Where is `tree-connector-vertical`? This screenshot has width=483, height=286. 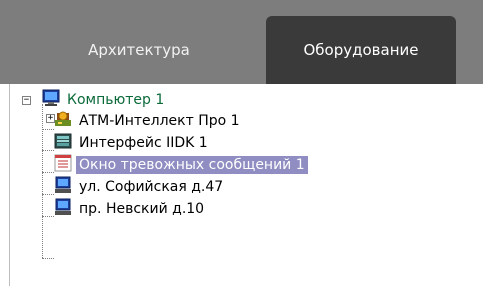 tree-connector-vertical is located at coordinates (42, 181).